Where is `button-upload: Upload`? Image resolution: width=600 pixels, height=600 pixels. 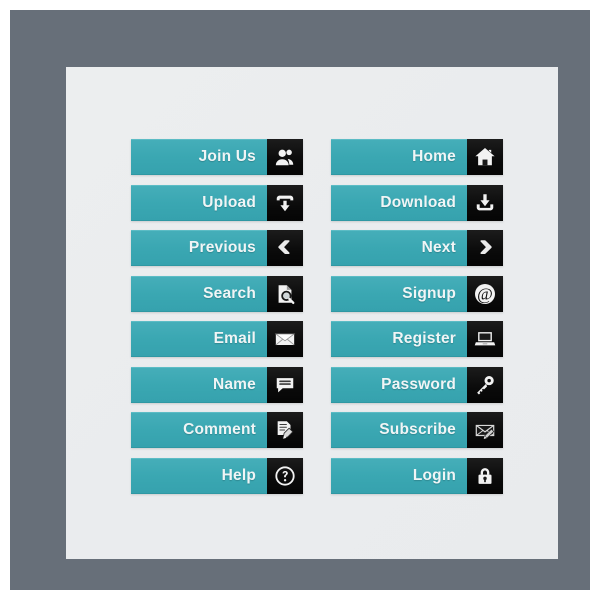
button-upload: Upload is located at coordinates (217, 202).